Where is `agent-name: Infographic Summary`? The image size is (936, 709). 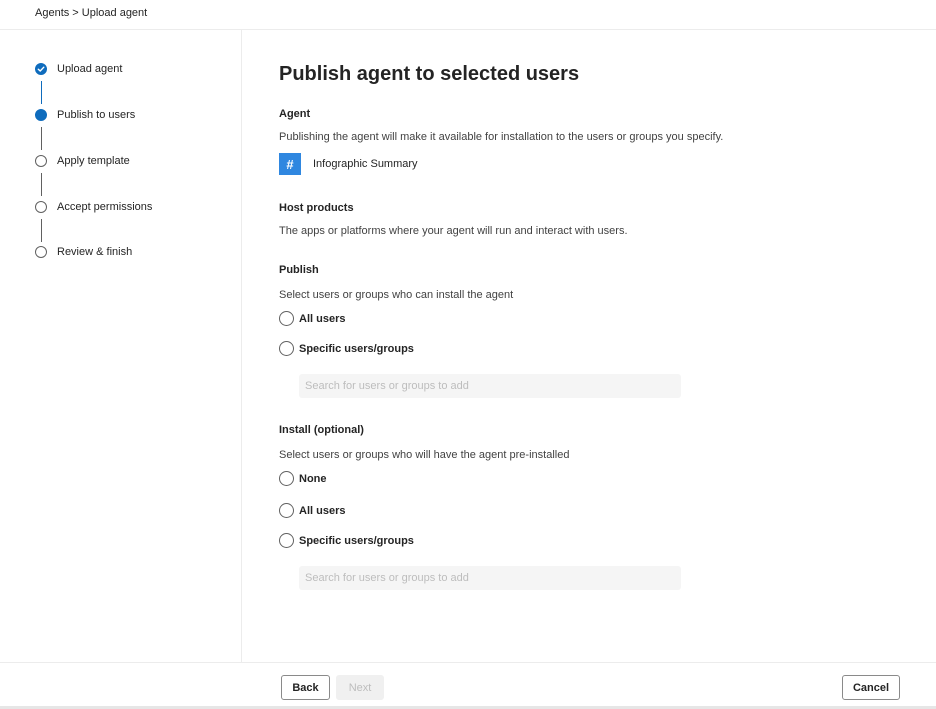
agent-name: Infographic Summary is located at coordinates (365, 164).